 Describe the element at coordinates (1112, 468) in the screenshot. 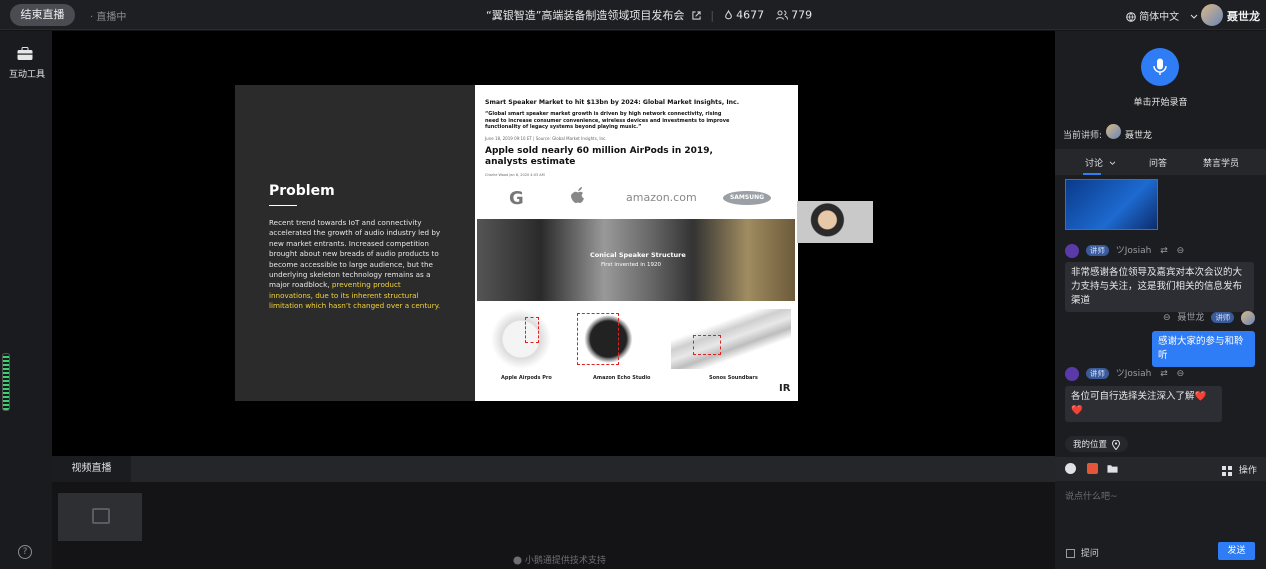

I see `folder-icon` at that location.